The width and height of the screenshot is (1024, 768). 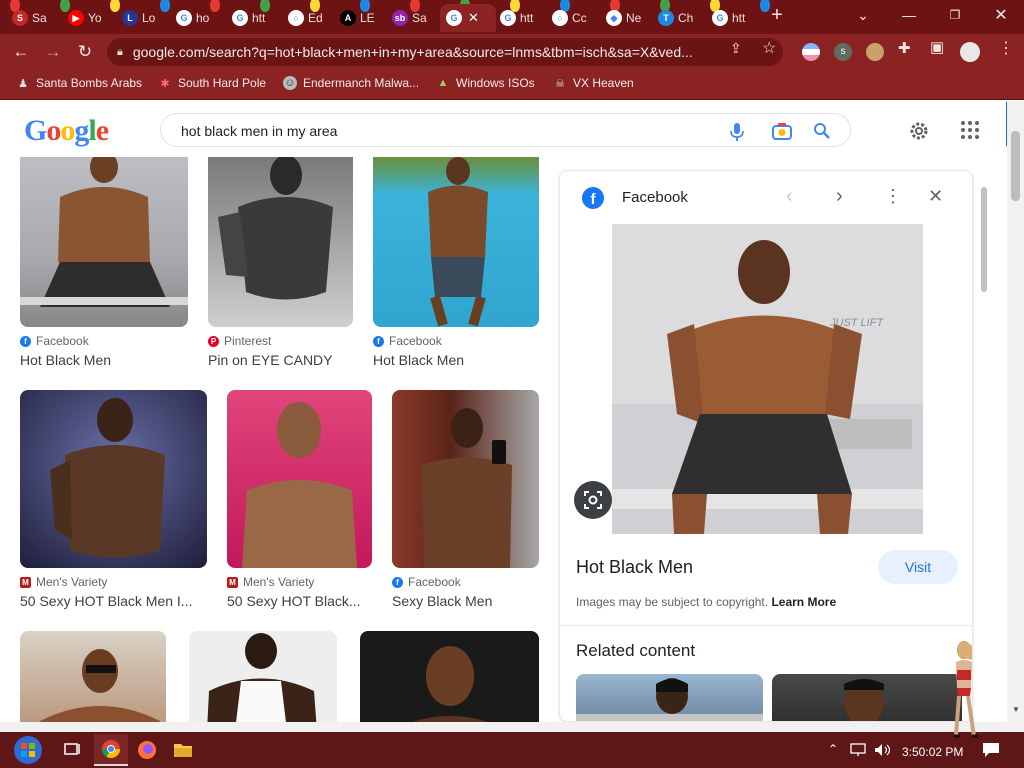 What do you see at coordinates (863, 15) in the screenshot?
I see `tab-search-button: ⌄` at bounding box center [863, 15].